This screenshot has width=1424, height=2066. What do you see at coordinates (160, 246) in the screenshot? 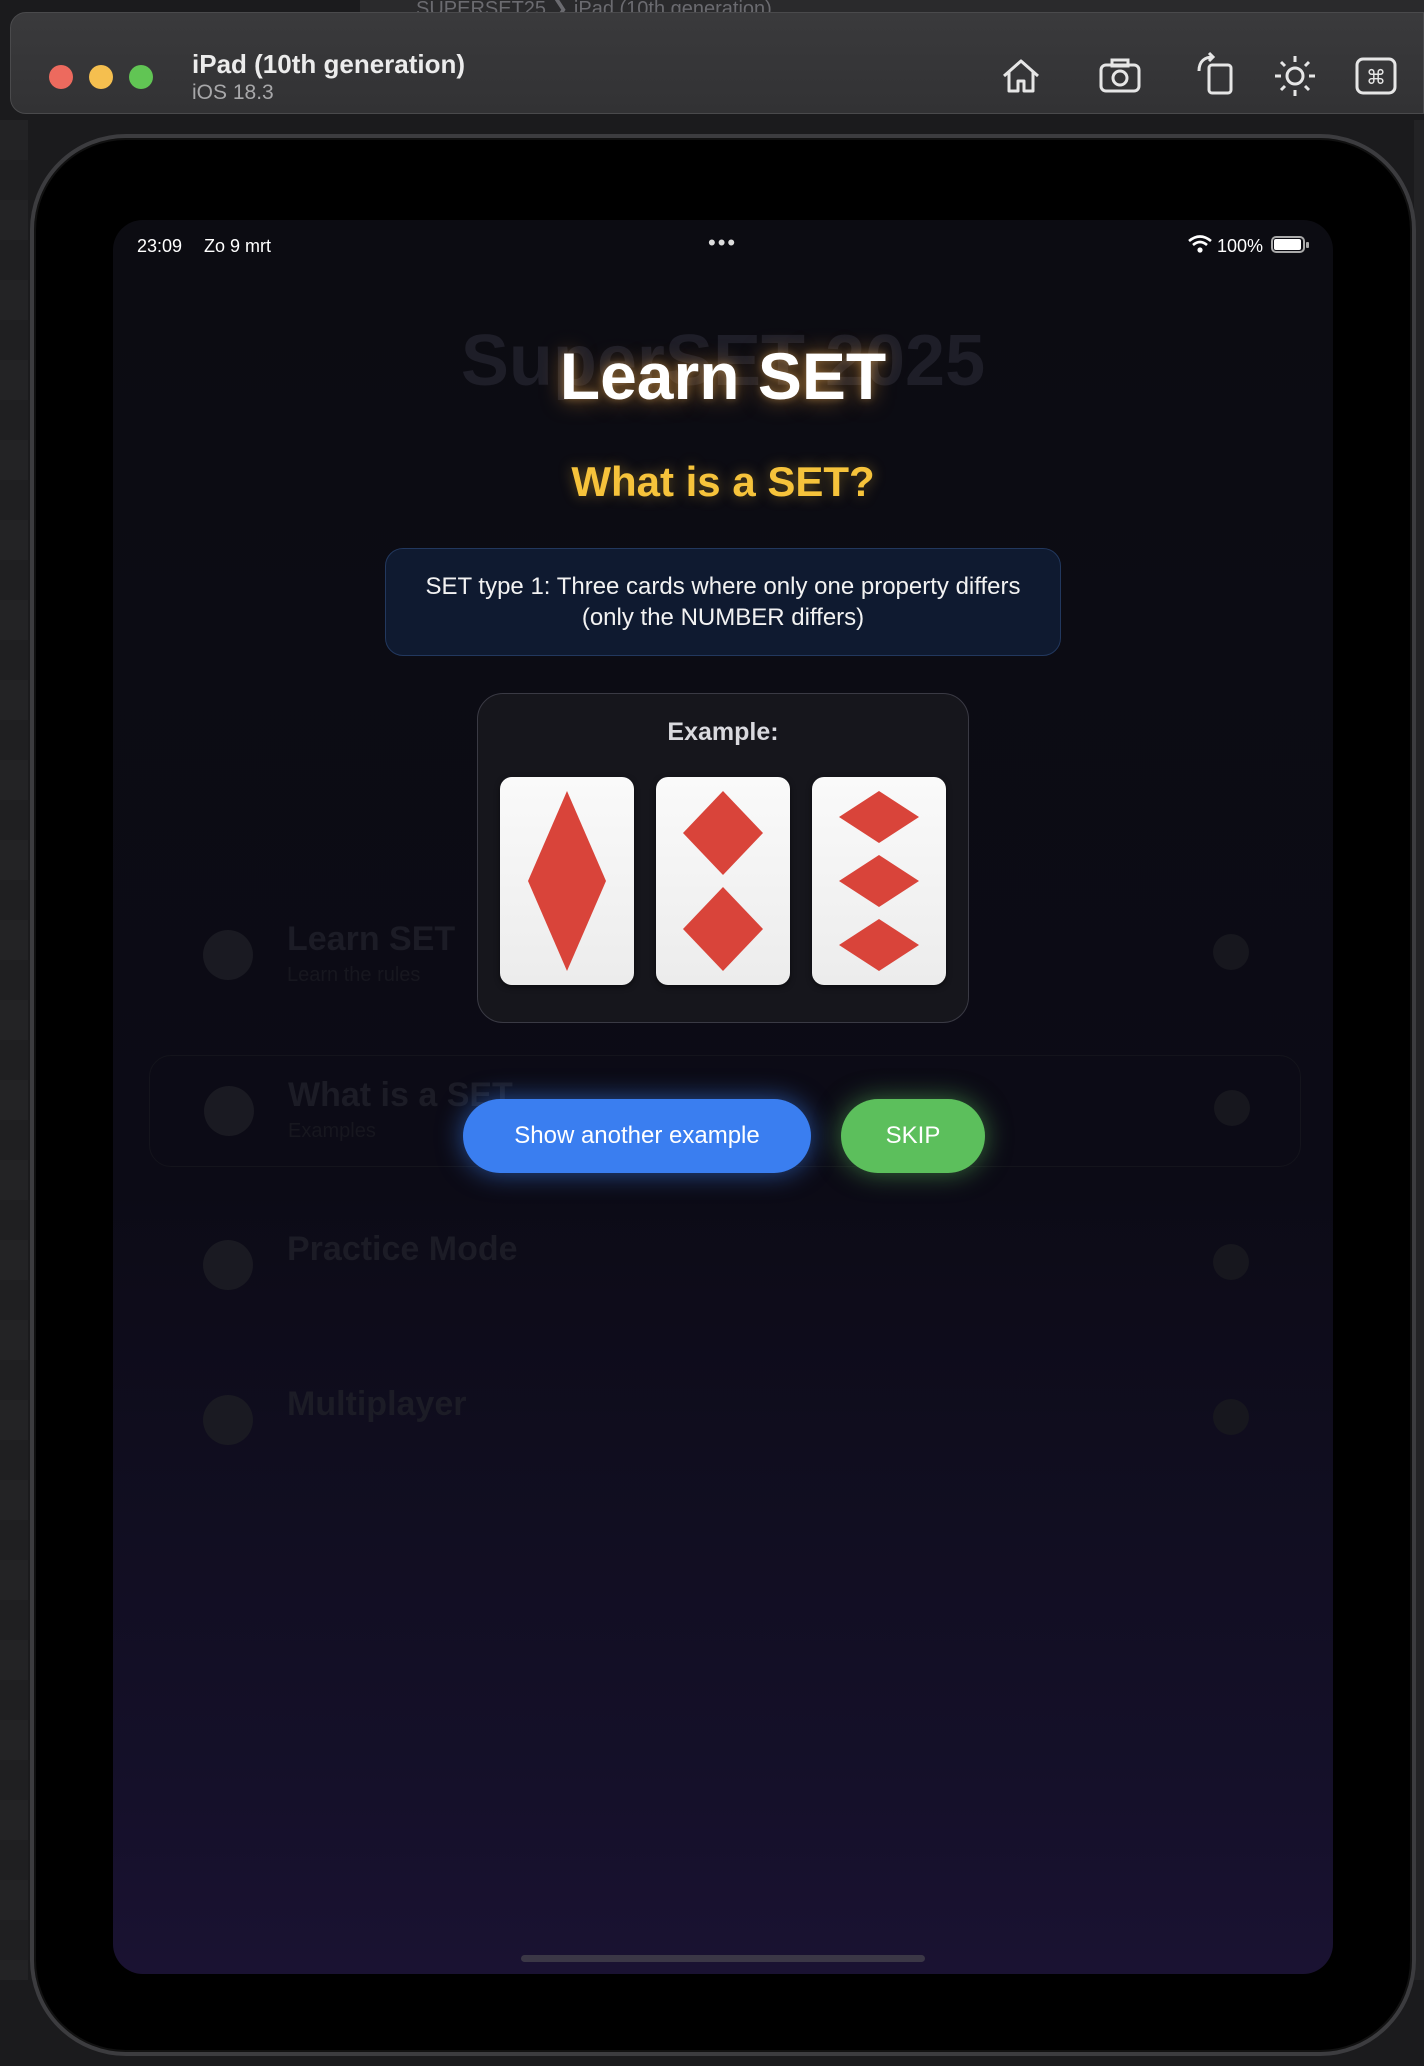
I see `status-time: 23:09` at bounding box center [160, 246].